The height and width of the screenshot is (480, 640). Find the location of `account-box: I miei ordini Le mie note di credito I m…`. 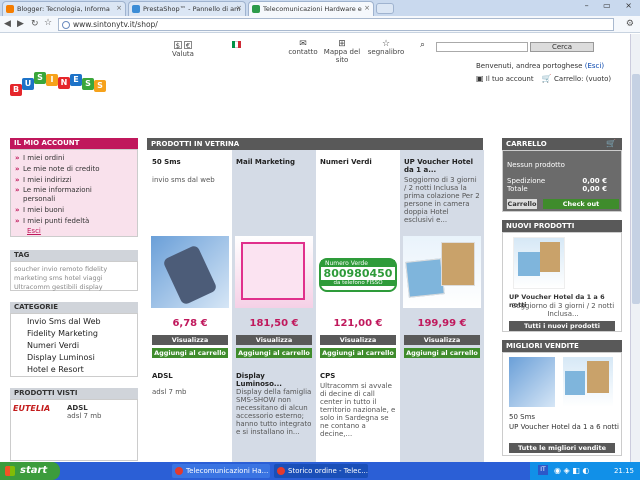

account-box: I miei ordini Le mie note di credito I m… is located at coordinates (74, 193).